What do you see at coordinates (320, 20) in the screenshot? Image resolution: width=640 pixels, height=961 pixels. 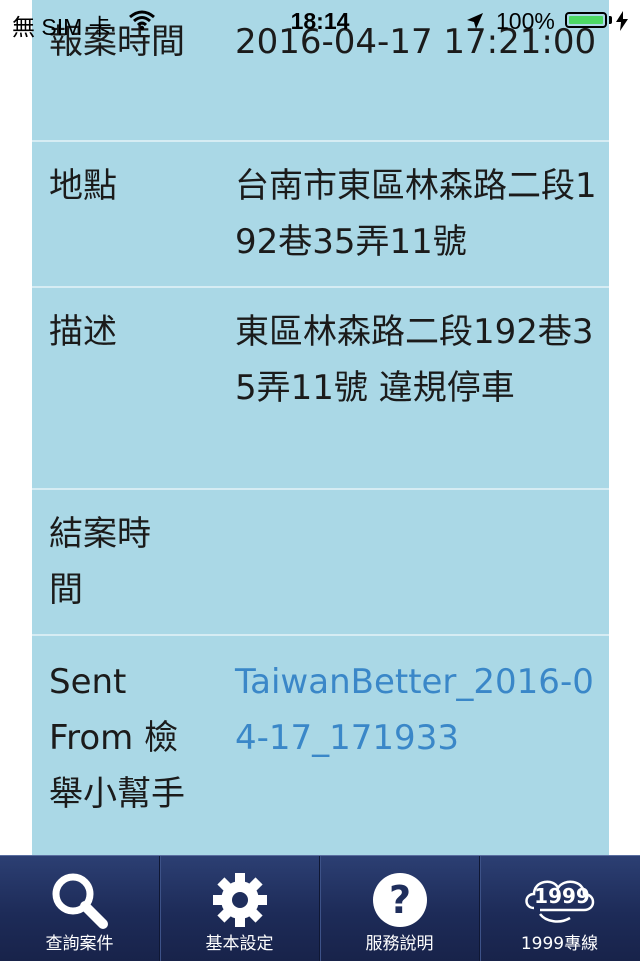 I see `status-bar: 無 SIM 卡 18:14 100%` at bounding box center [320, 20].